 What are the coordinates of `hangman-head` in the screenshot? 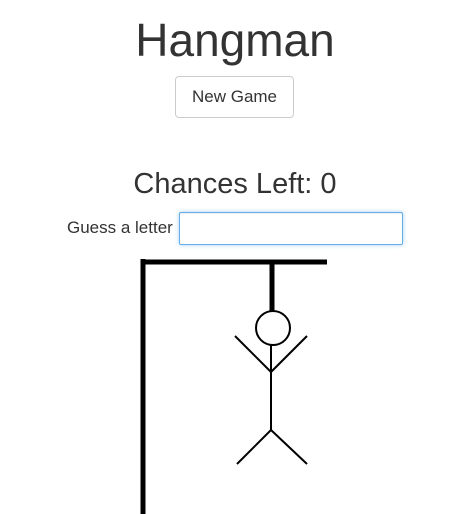 It's located at (273, 328).